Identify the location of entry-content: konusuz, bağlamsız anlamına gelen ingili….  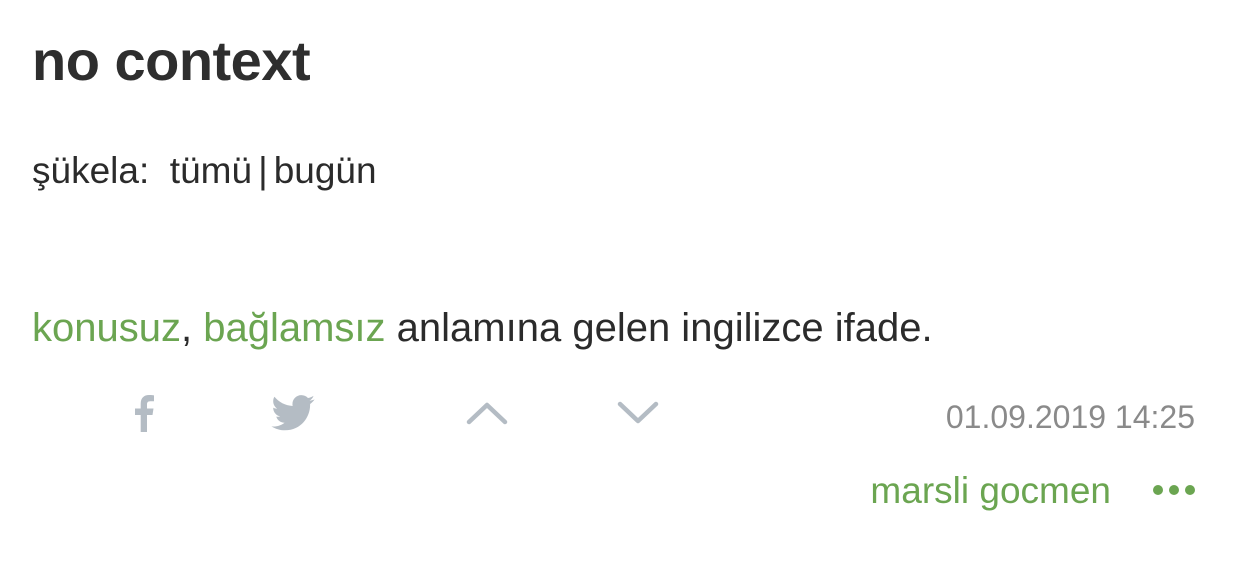
(482, 328).